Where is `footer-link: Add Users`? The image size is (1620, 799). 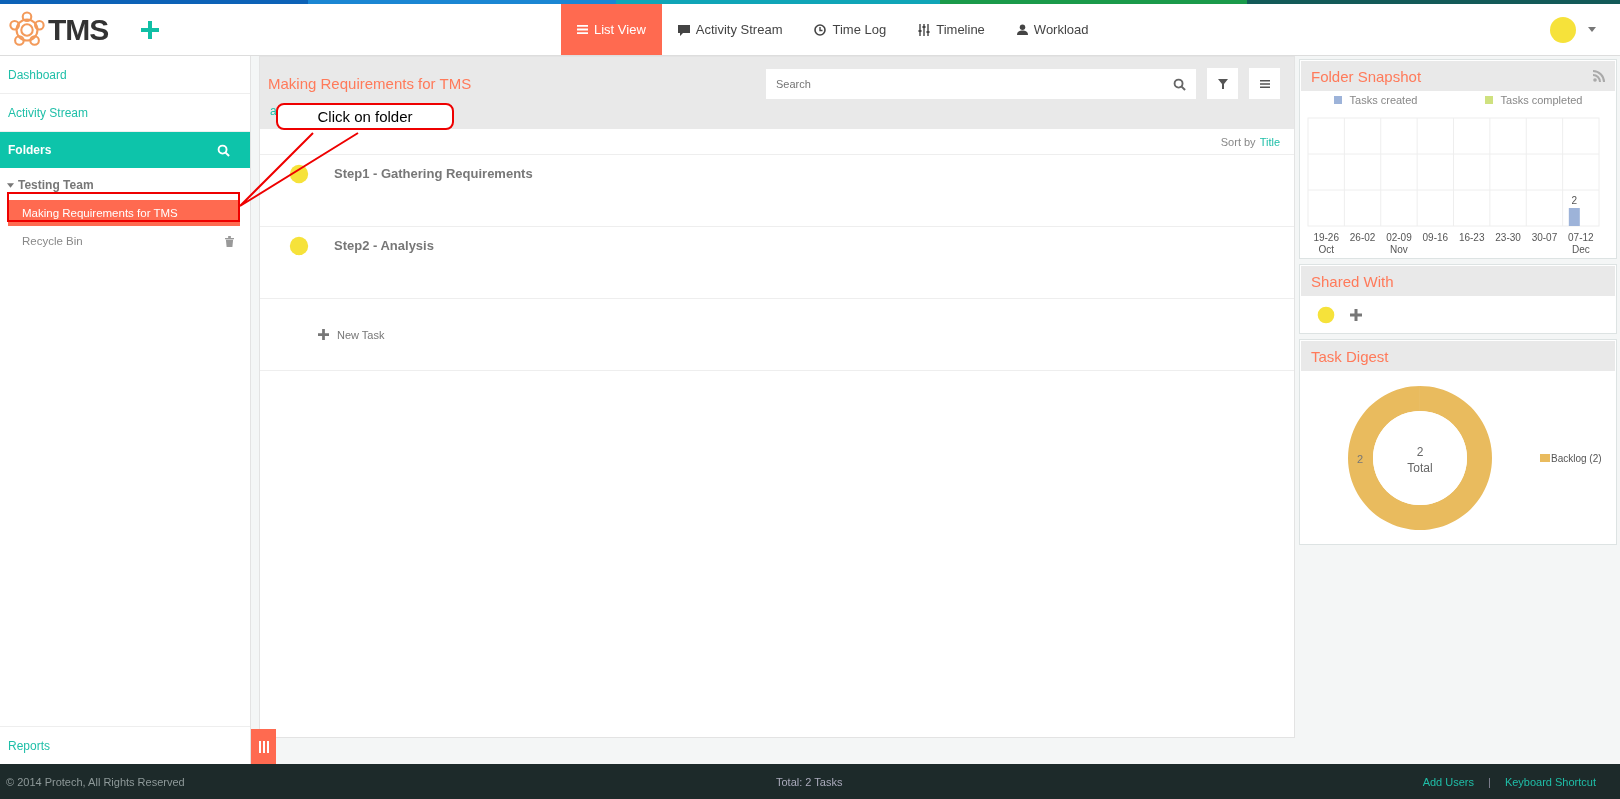
footer-link: Add Users is located at coordinates (1448, 781).